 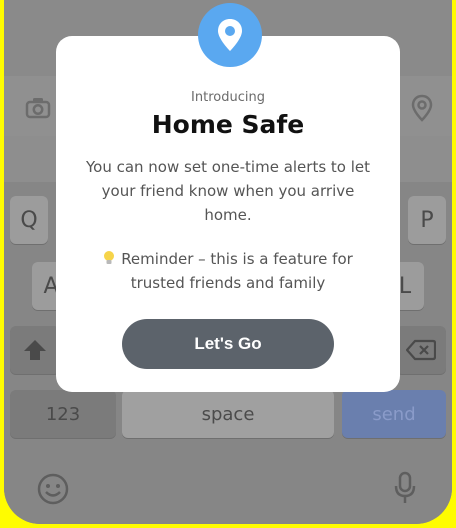 I want to click on backspace-icon, so click(x=421, y=350).